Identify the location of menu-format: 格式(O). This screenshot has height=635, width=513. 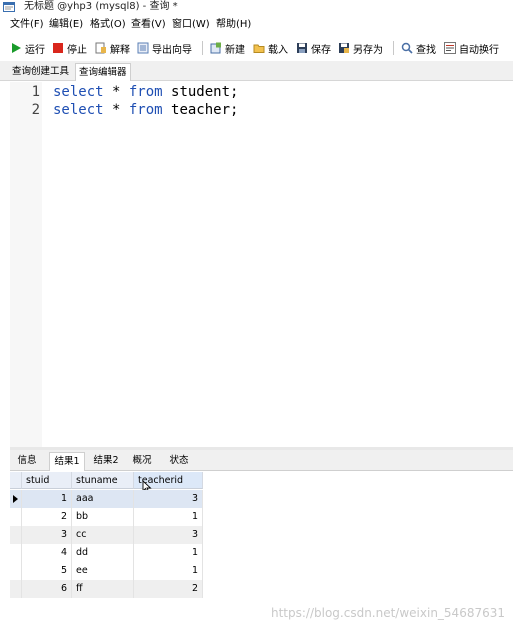
(108, 25).